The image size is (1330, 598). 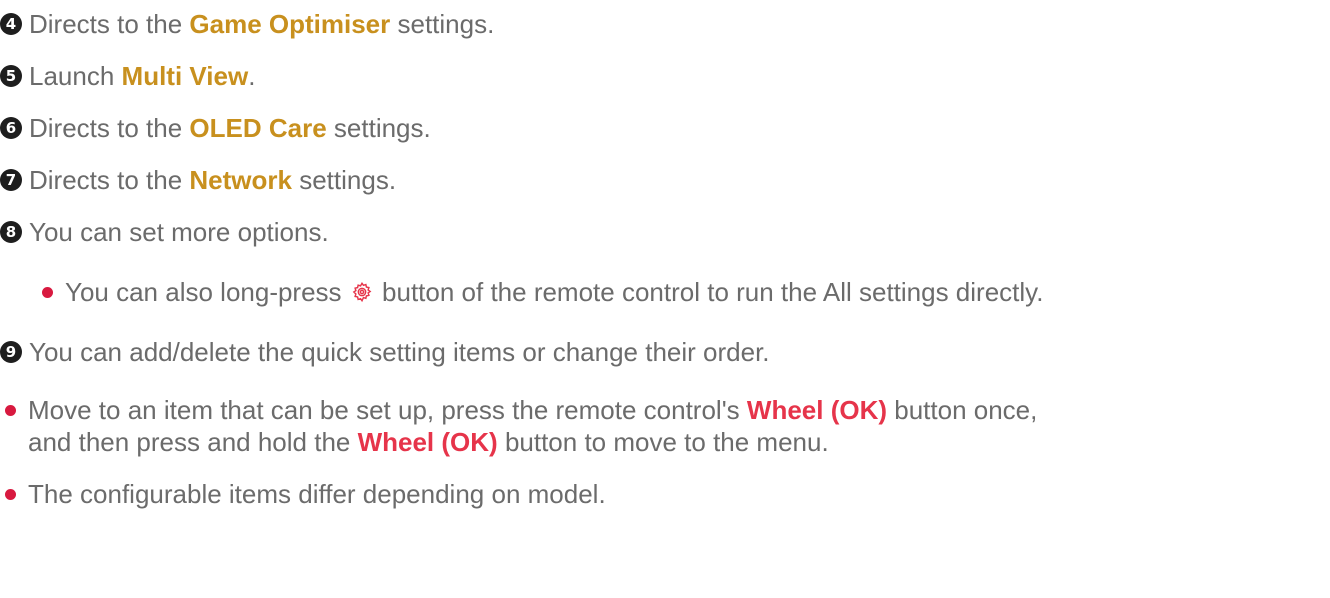 What do you see at coordinates (189, 442) in the screenshot?
I see `note-text: and then press and hold the` at bounding box center [189, 442].